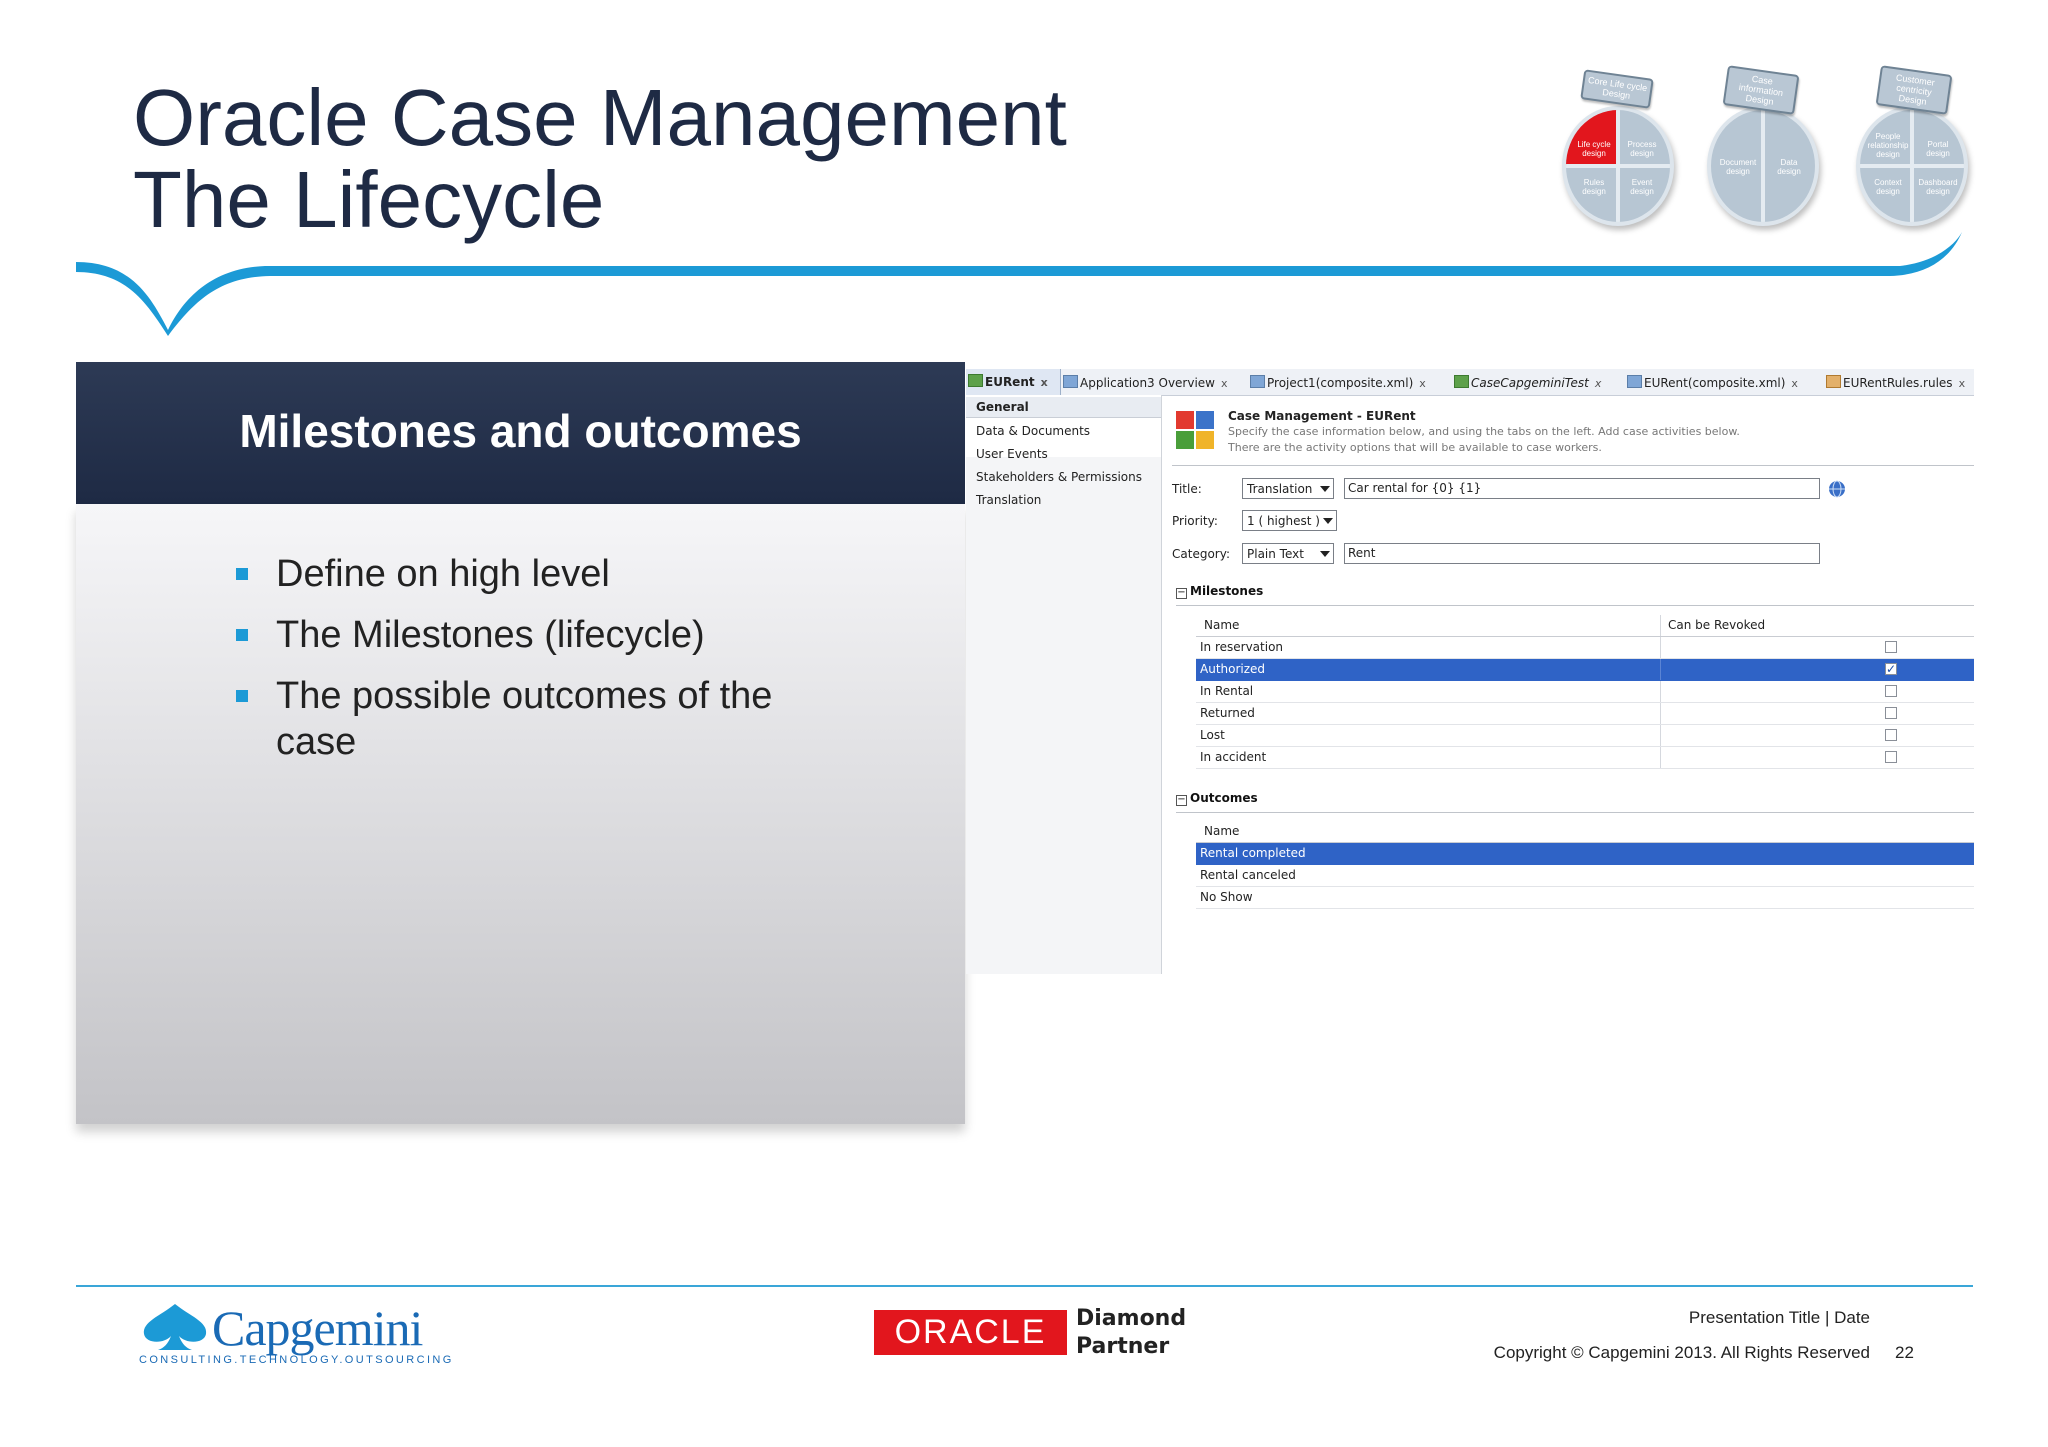  What do you see at coordinates (1585, 736) in the screenshot?
I see `milestone-row: Lost` at bounding box center [1585, 736].